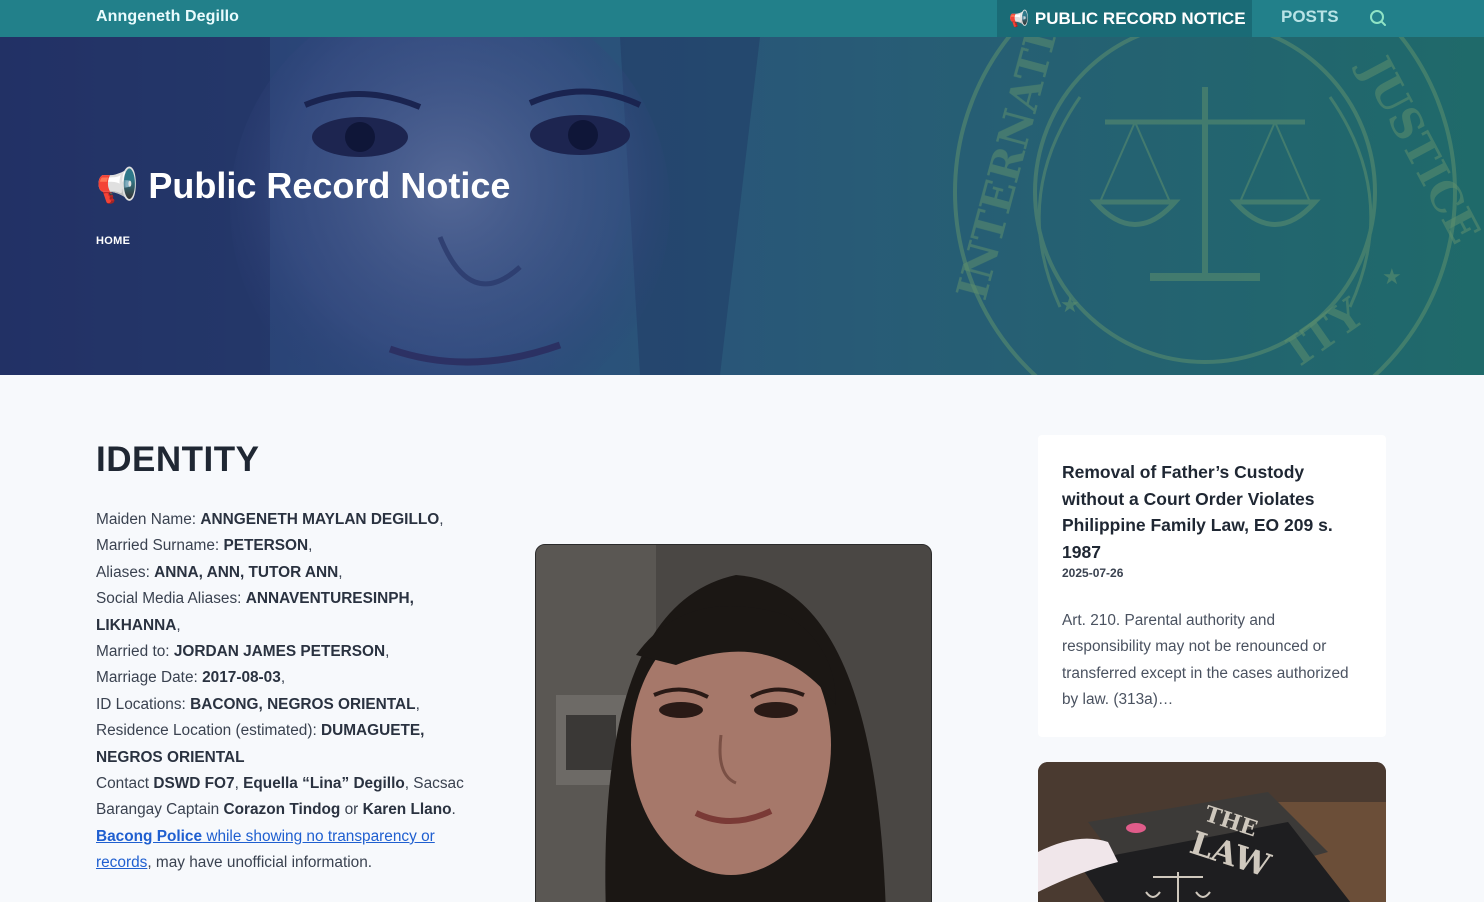 The height and width of the screenshot is (902, 1484). I want to click on married-to-value: JORDAN JAMES PETERSON, so click(279, 652).